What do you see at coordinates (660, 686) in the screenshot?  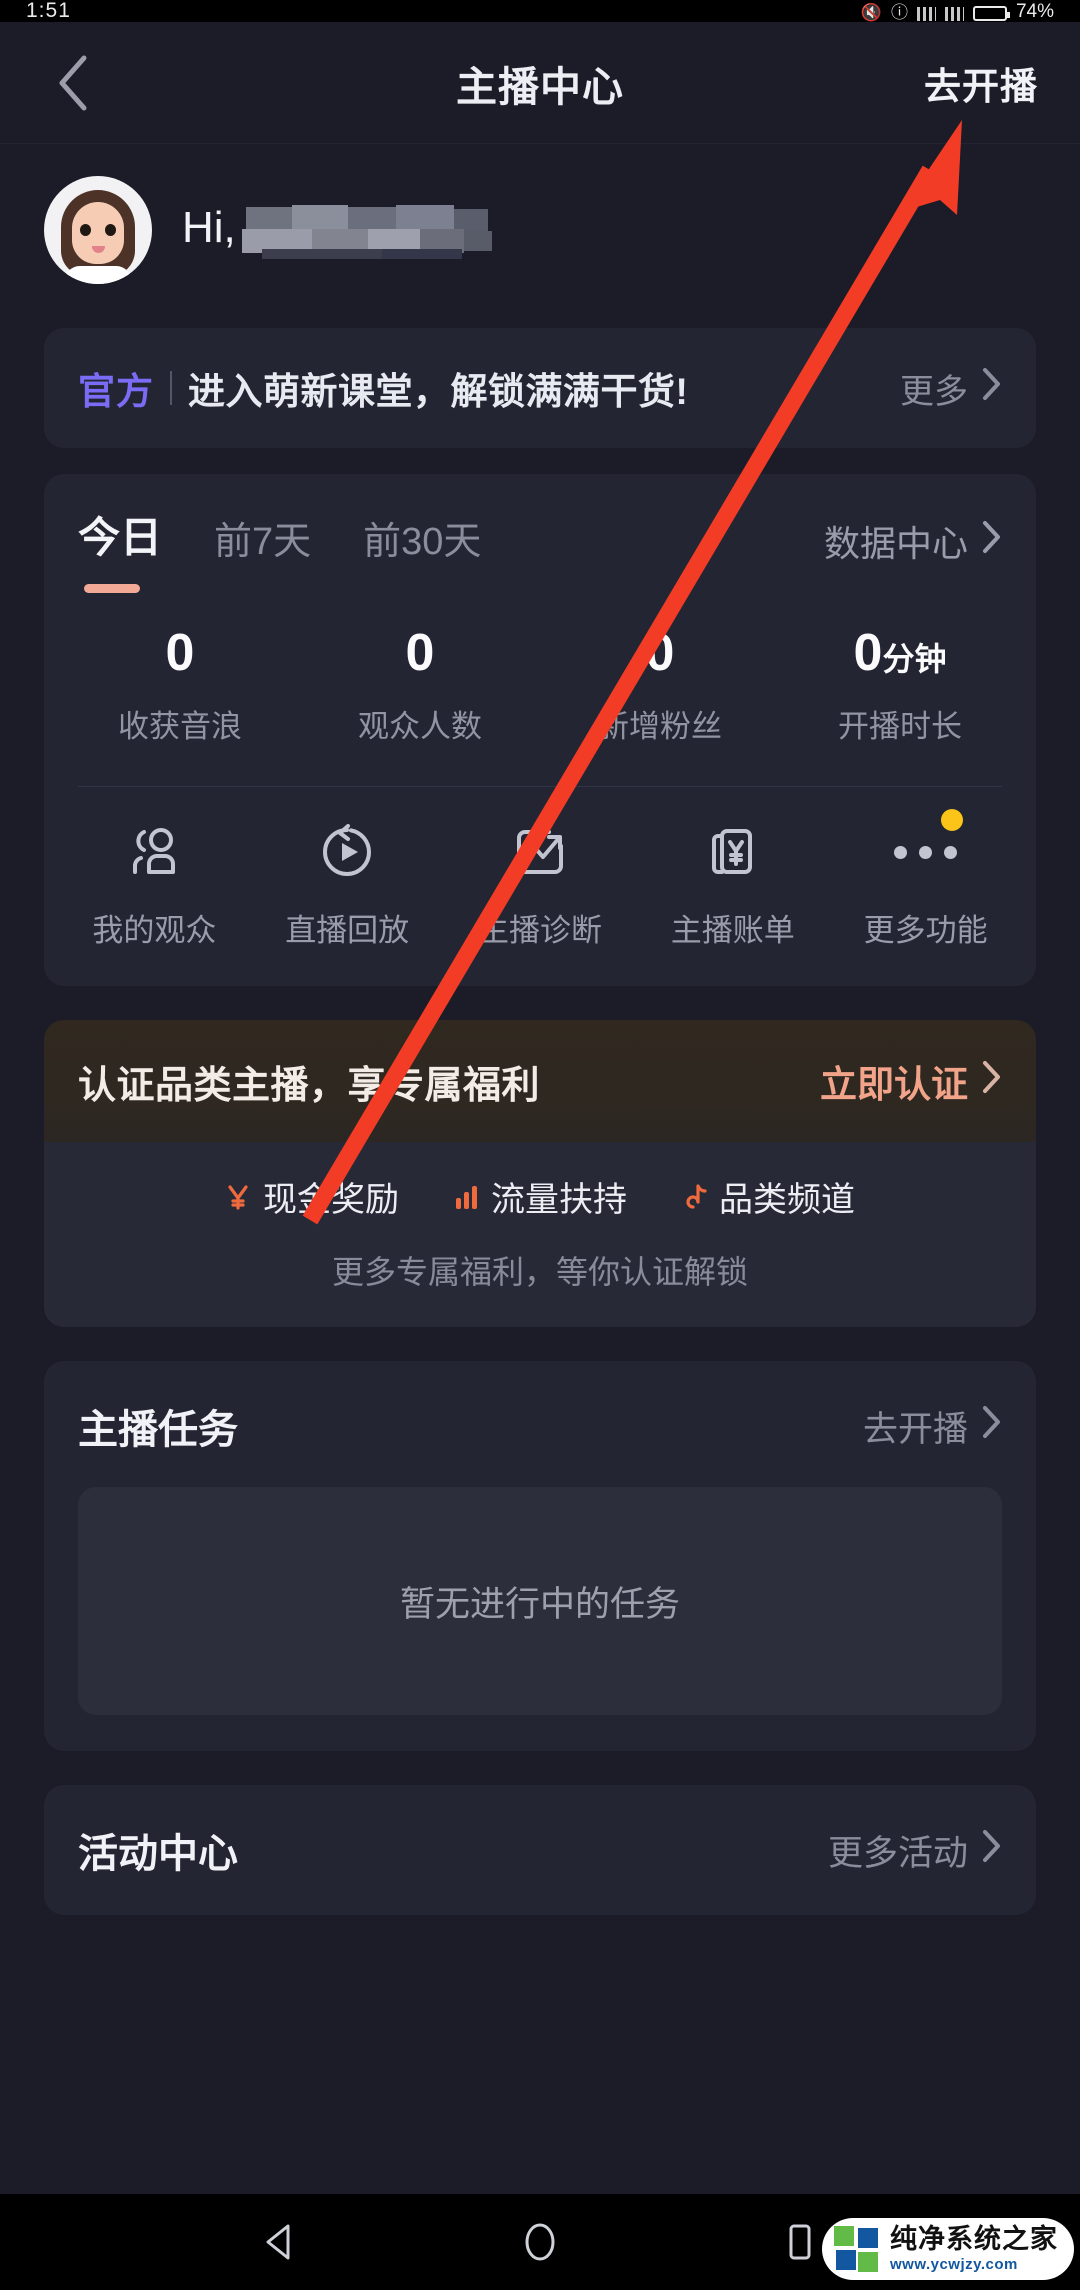 I see `stat-item: 0 新增粉丝` at bounding box center [660, 686].